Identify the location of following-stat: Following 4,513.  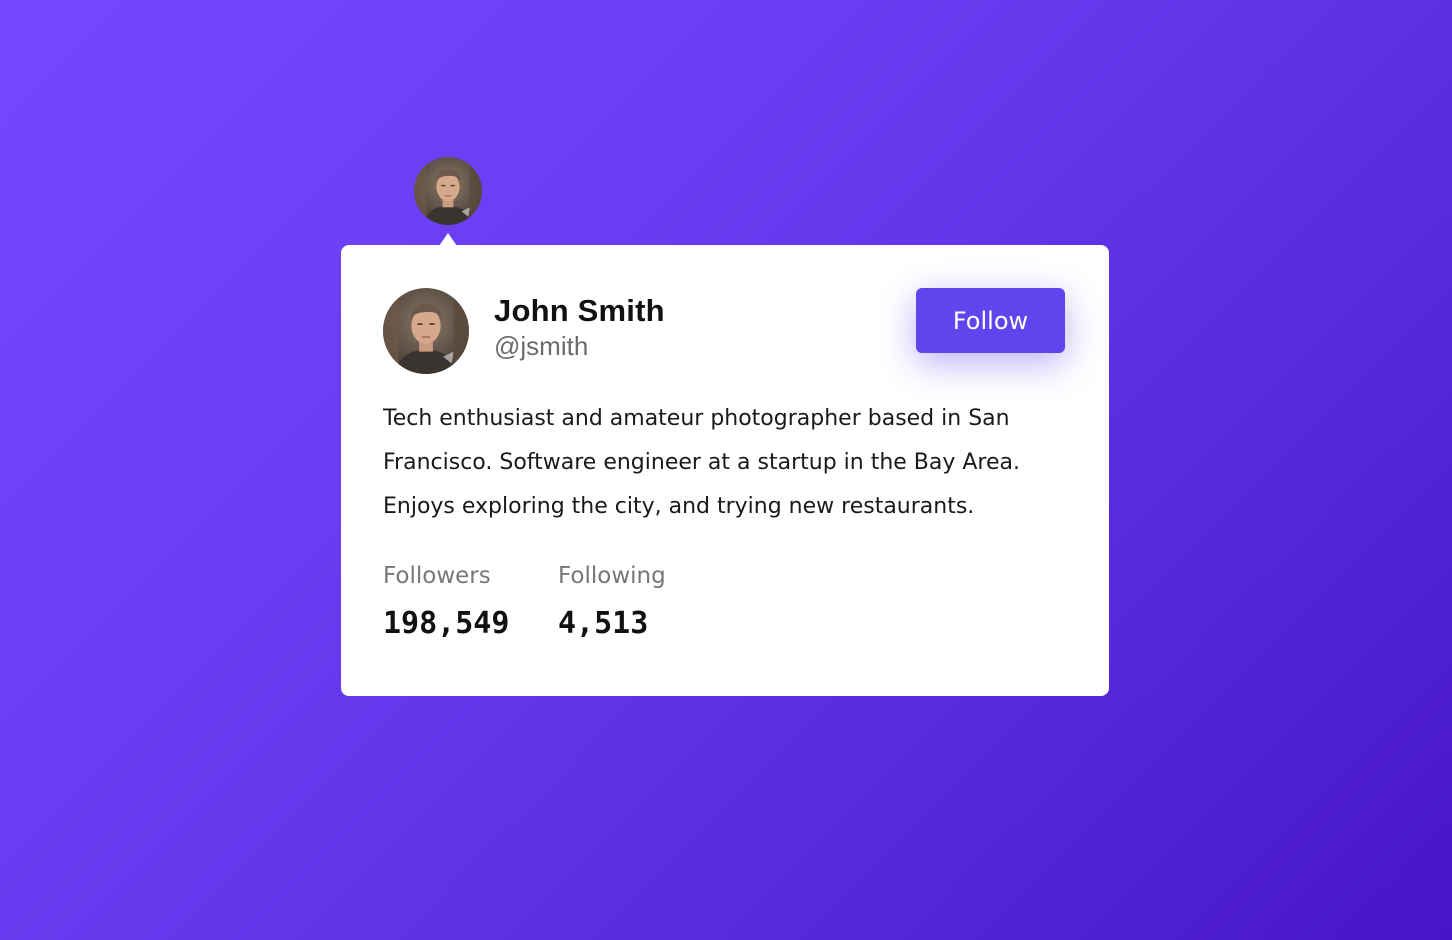
(612, 602).